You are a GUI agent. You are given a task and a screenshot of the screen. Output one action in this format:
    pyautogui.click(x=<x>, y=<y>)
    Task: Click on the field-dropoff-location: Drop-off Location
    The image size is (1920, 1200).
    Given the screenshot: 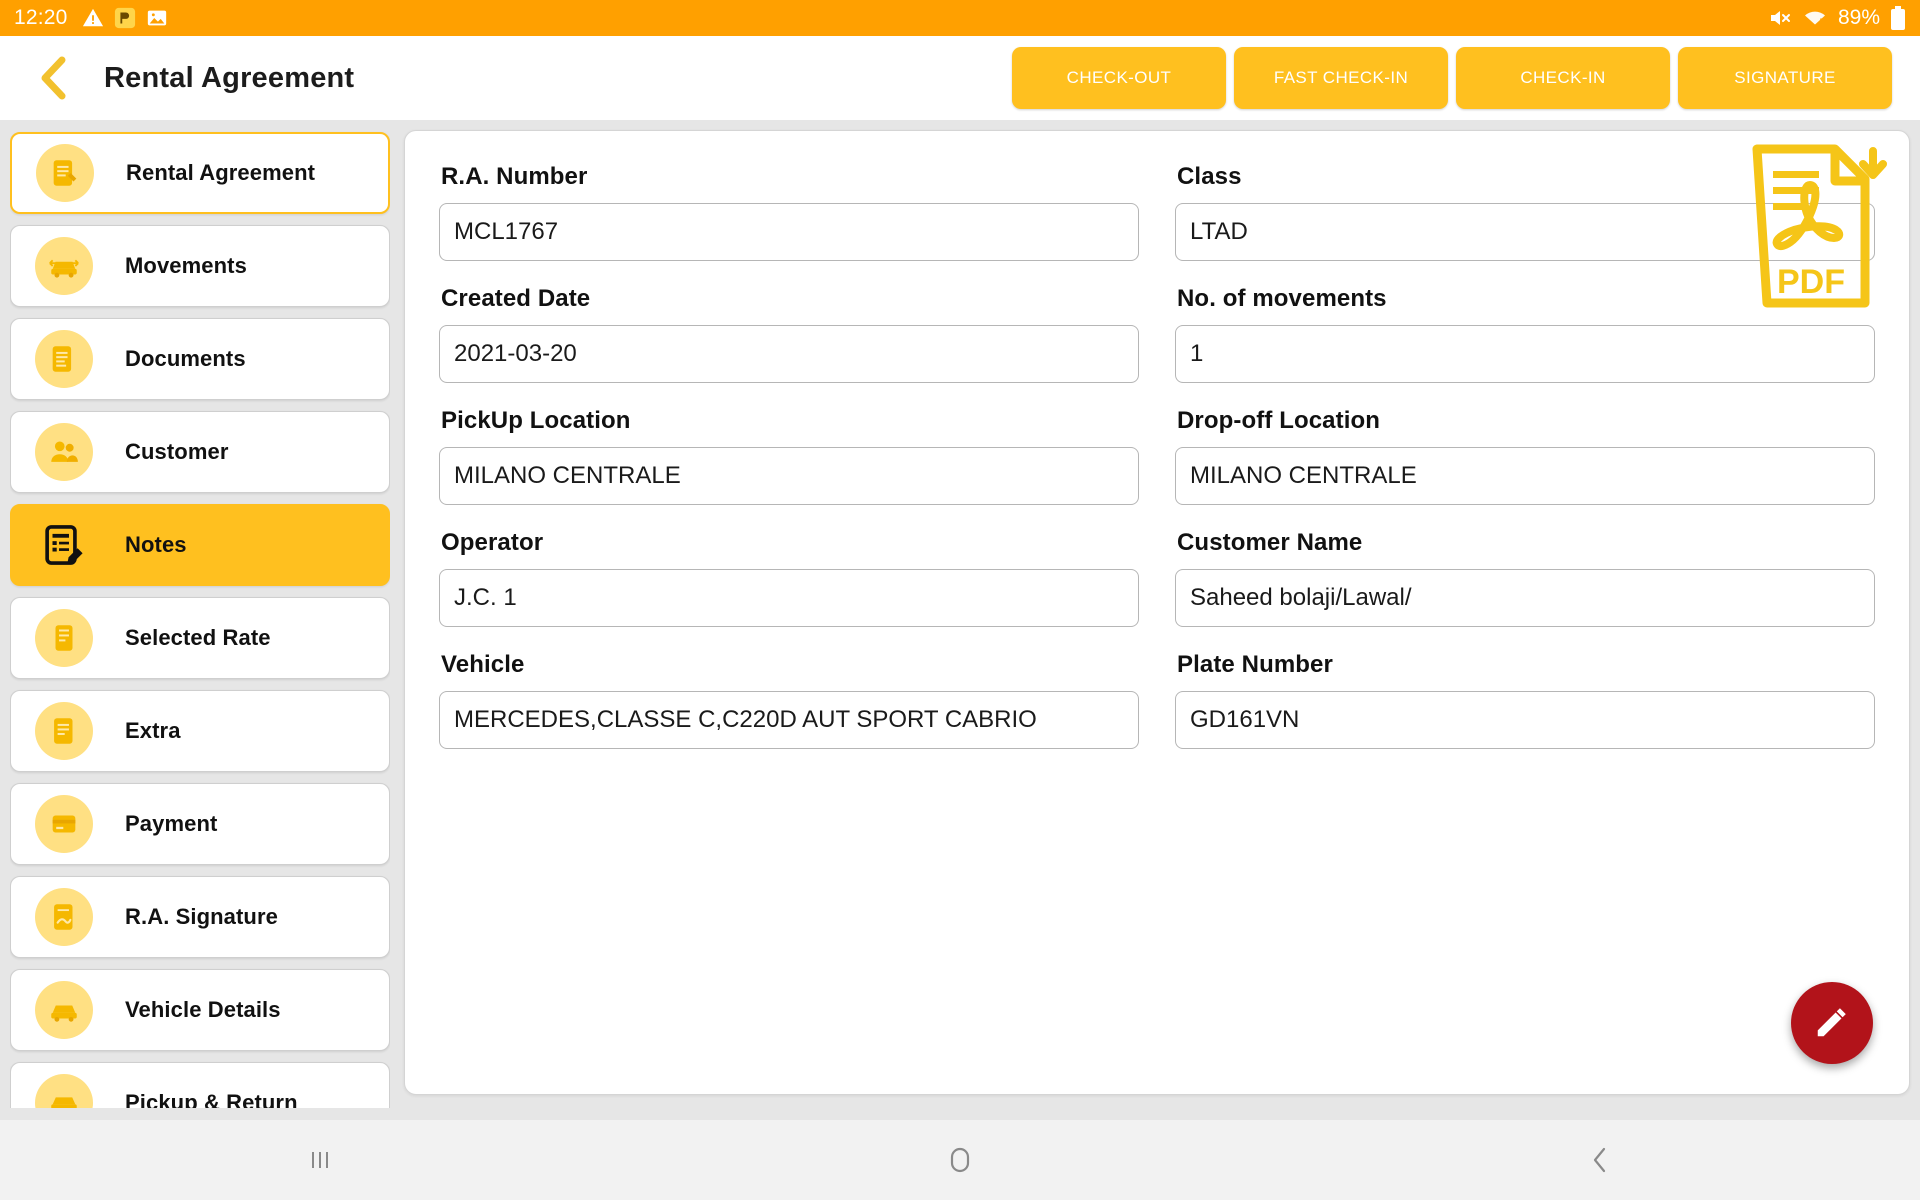 What is the action you would take?
    pyautogui.click(x=1525, y=452)
    